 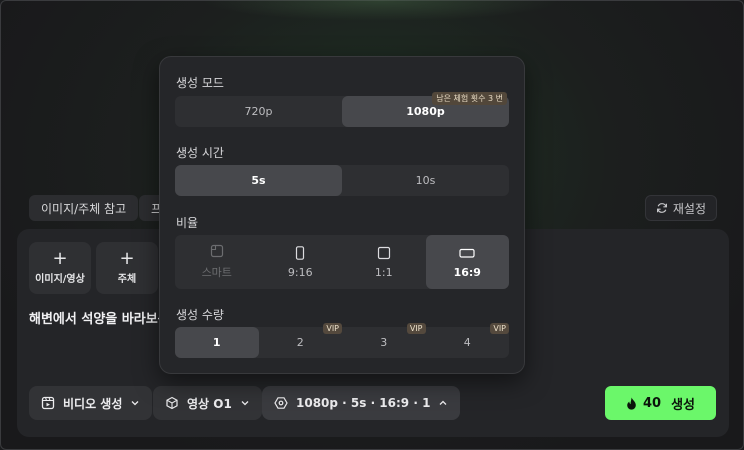 I want to click on video-settings-dropdown: 1080p · 5s · 16:9 · 1, so click(x=361, y=403).